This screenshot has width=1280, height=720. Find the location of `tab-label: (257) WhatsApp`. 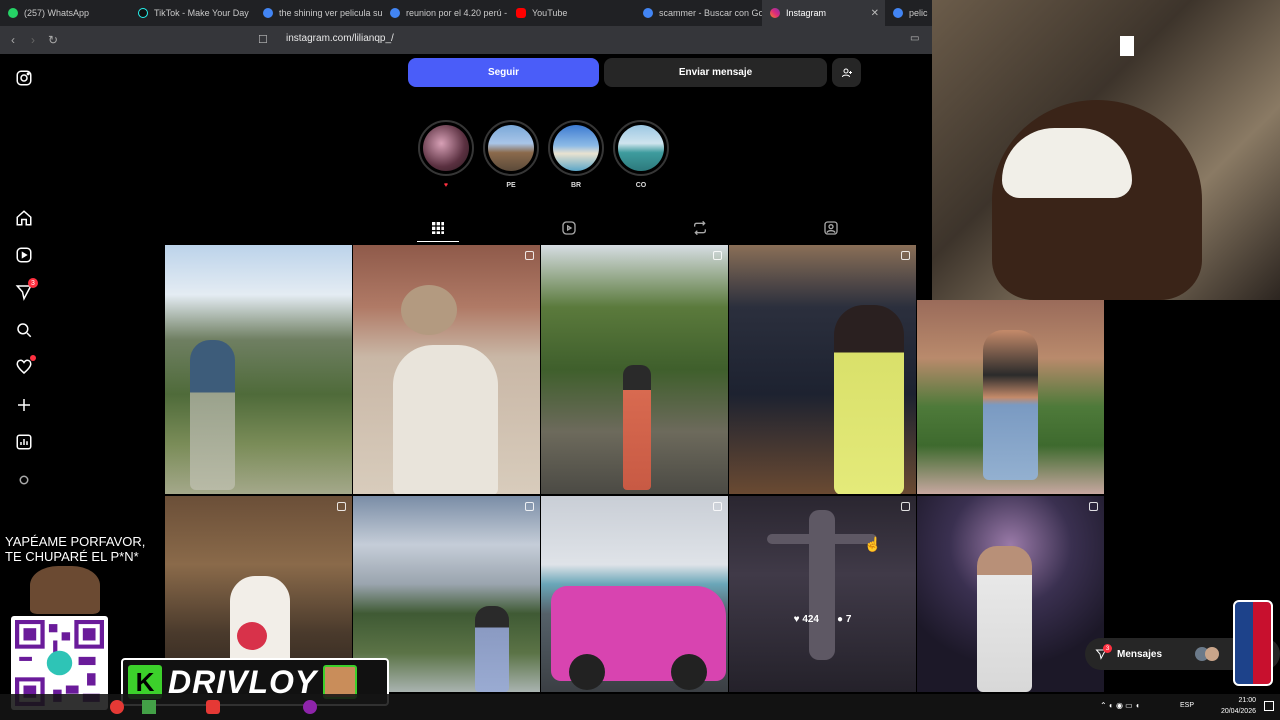

tab-label: (257) WhatsApp is located at coordinates (57, 13).